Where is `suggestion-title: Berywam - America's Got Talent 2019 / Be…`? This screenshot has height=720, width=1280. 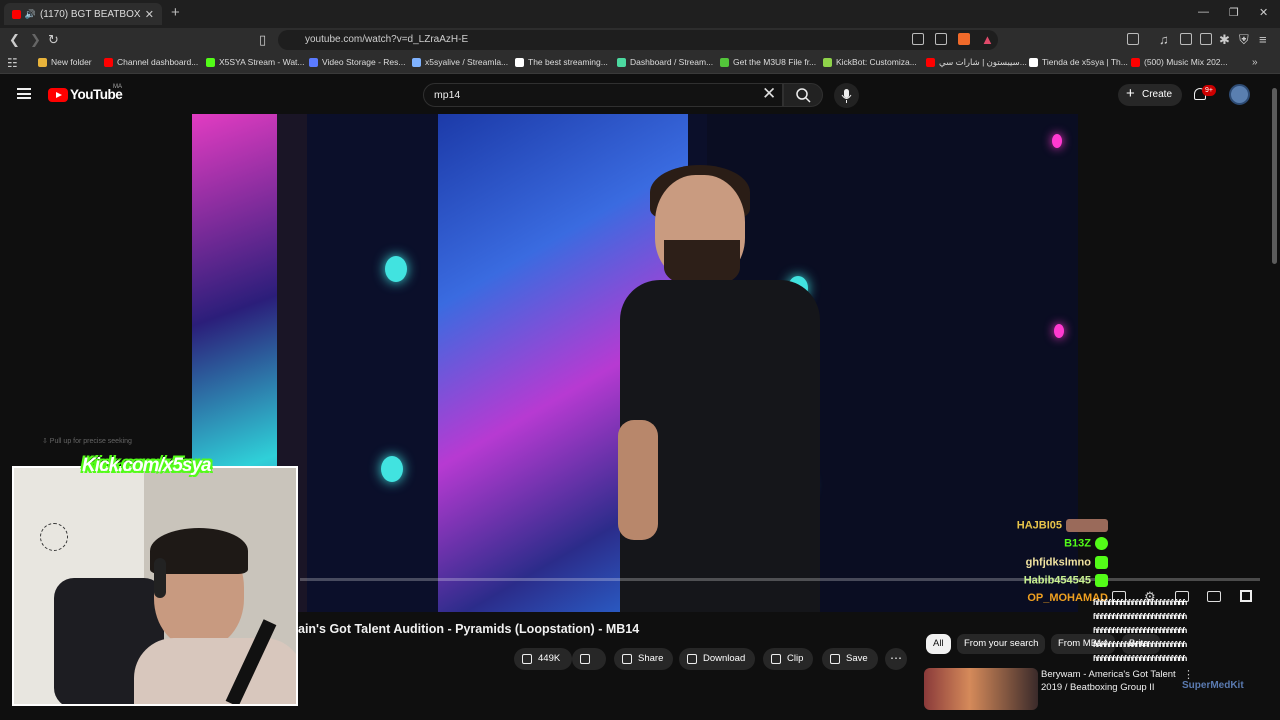
suggestion-title: Berywam - America's Got Talent 2019 / Be… is located at coordinates (1111, 681).